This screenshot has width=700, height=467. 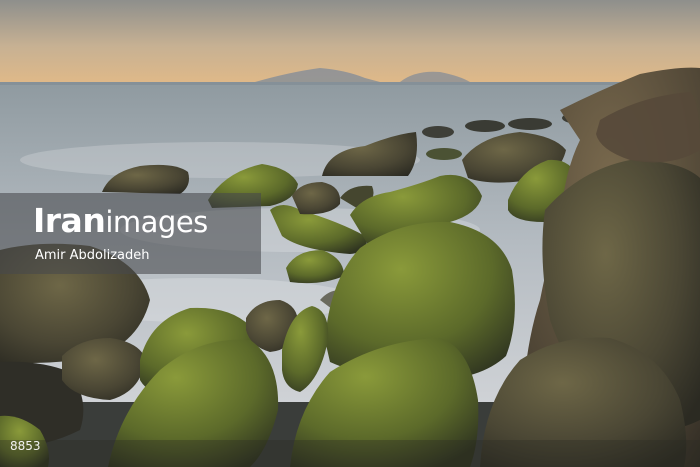 I want to click on watermark-brand-part1: Iran, so click(x=69, y=220).